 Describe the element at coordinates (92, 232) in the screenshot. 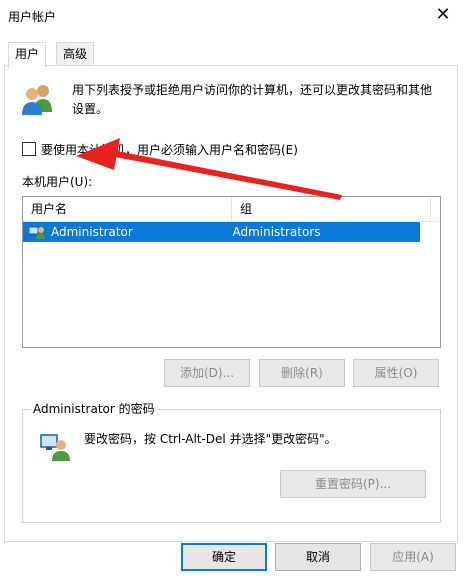

I see `username-text: Administrator` at that location.